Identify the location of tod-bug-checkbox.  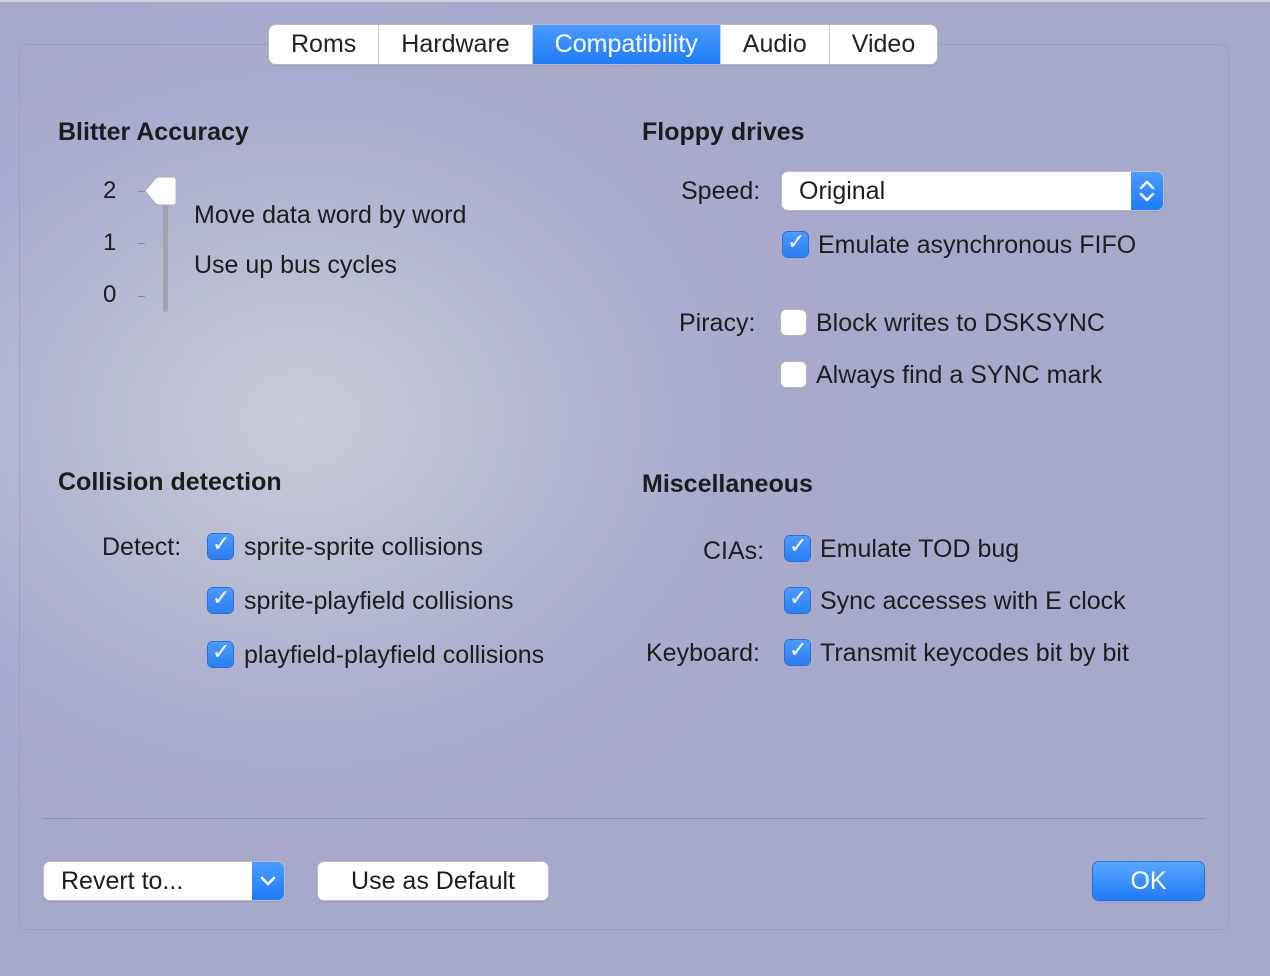
(797, 547).